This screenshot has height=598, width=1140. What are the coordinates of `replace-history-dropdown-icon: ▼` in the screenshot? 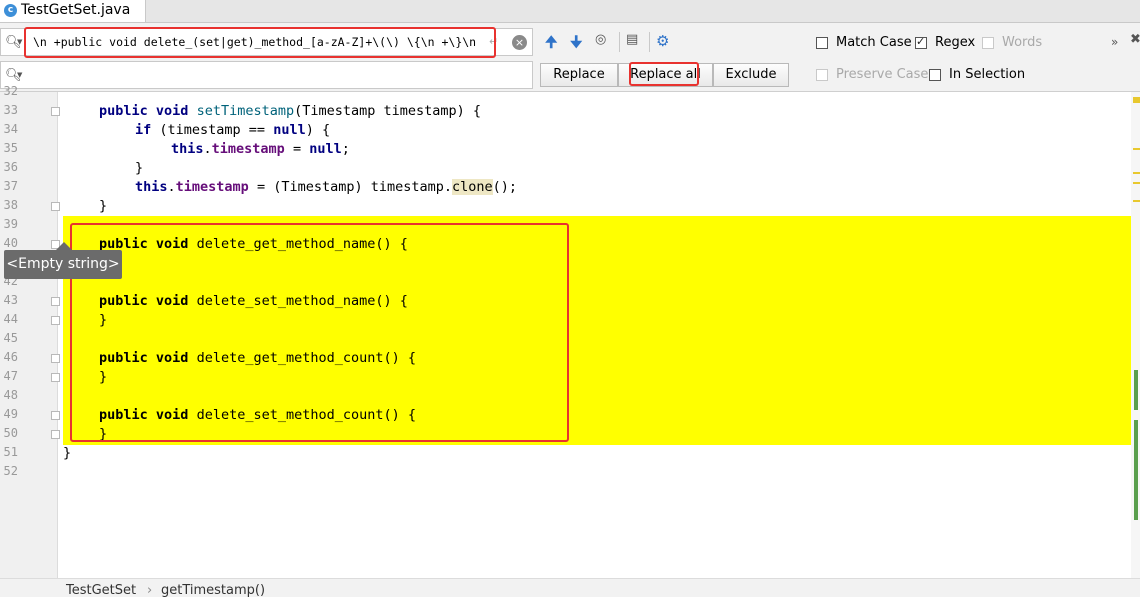 It's located at (19, 75).